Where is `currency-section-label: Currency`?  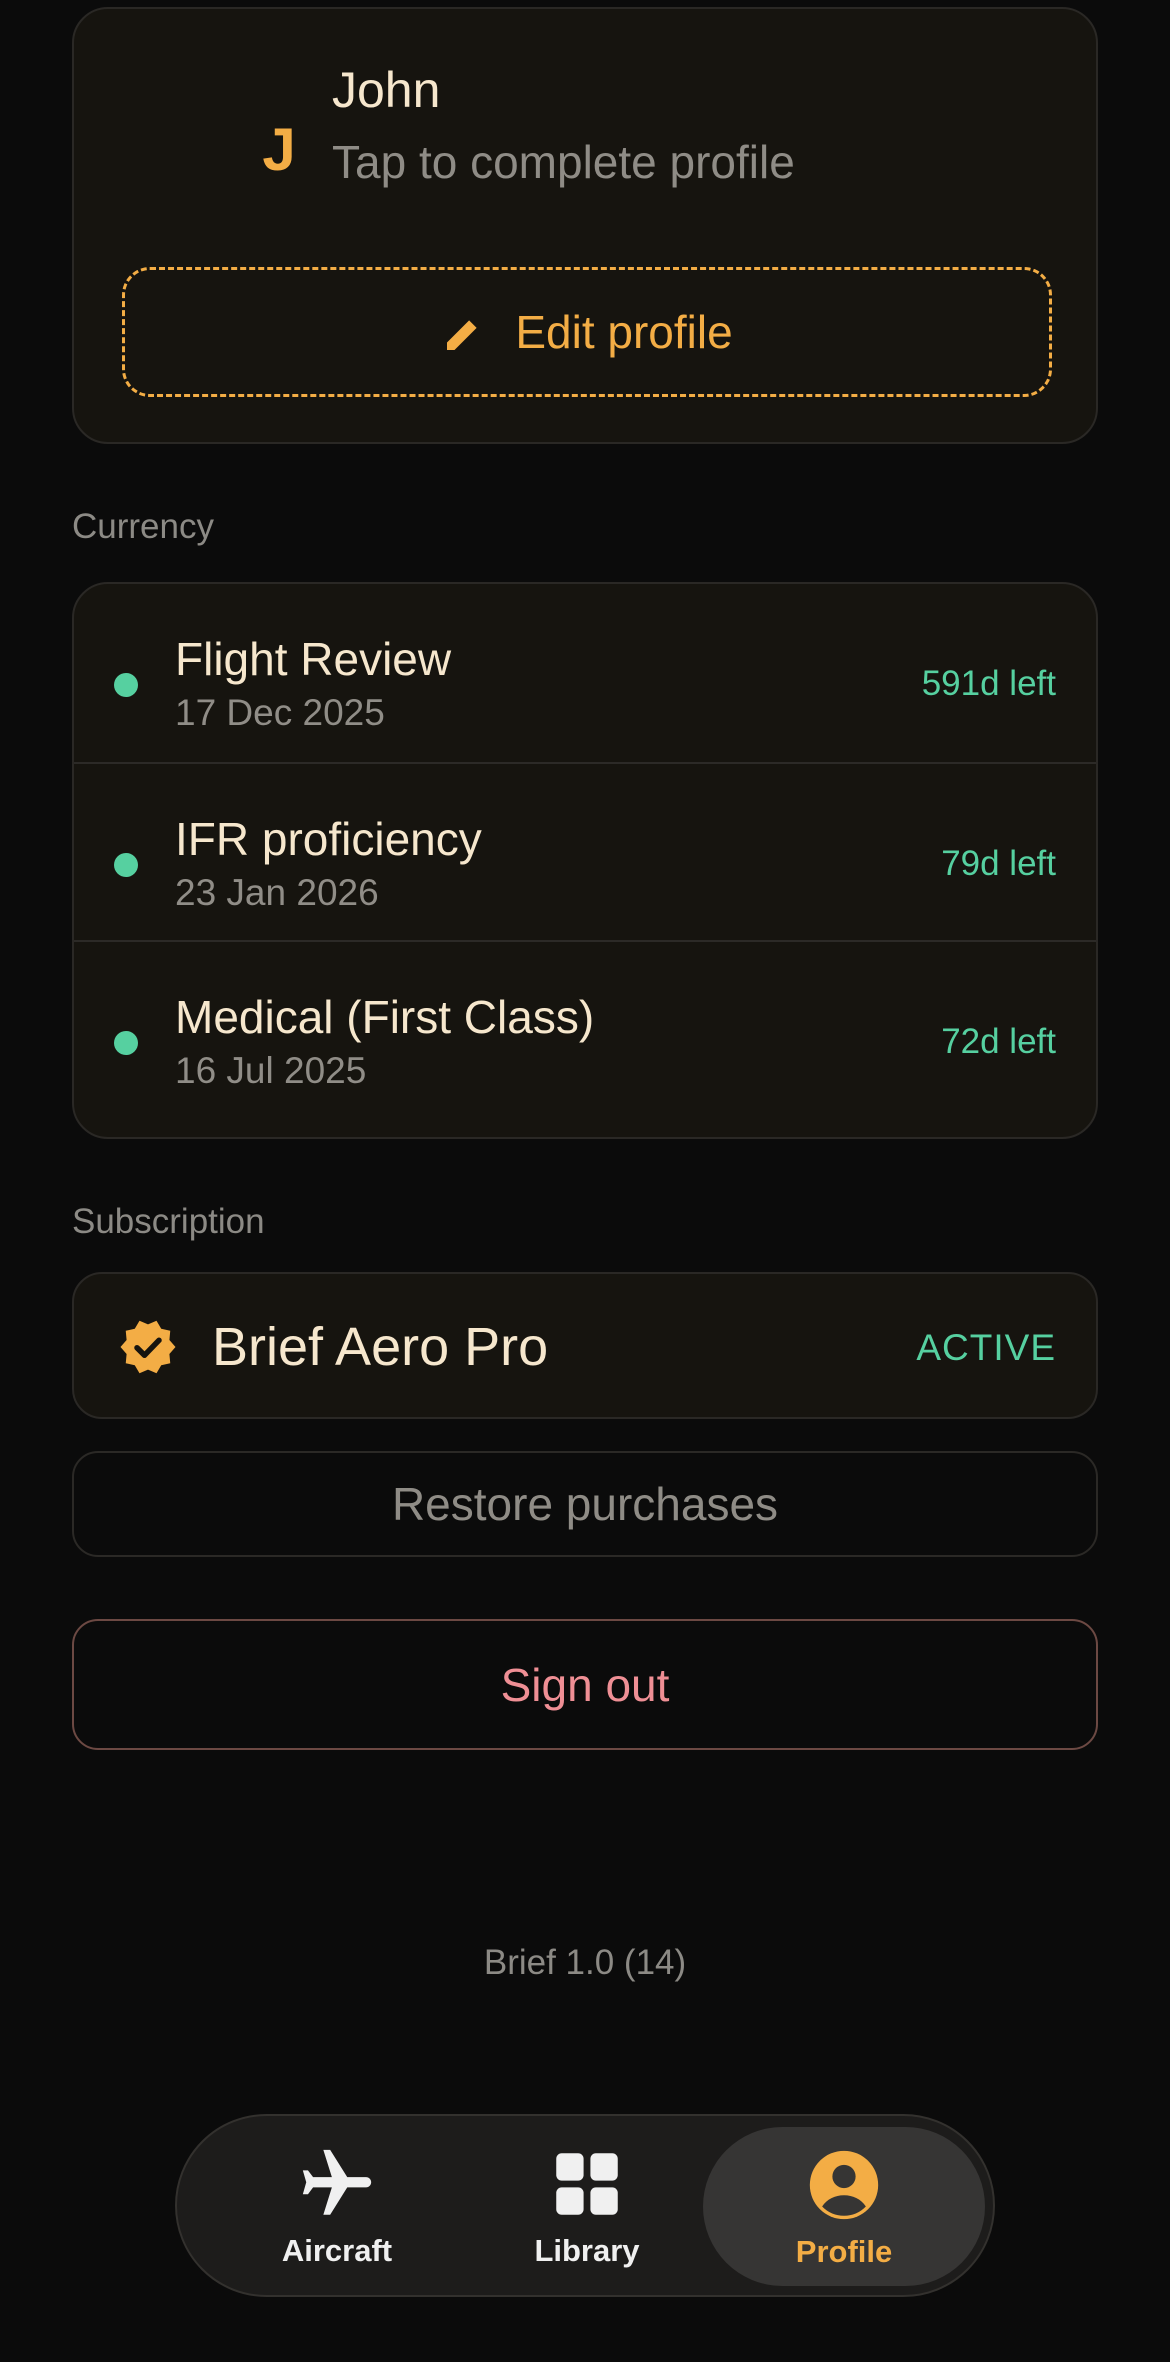 currency-section-label: Currency is located at coordinates (143, 526).